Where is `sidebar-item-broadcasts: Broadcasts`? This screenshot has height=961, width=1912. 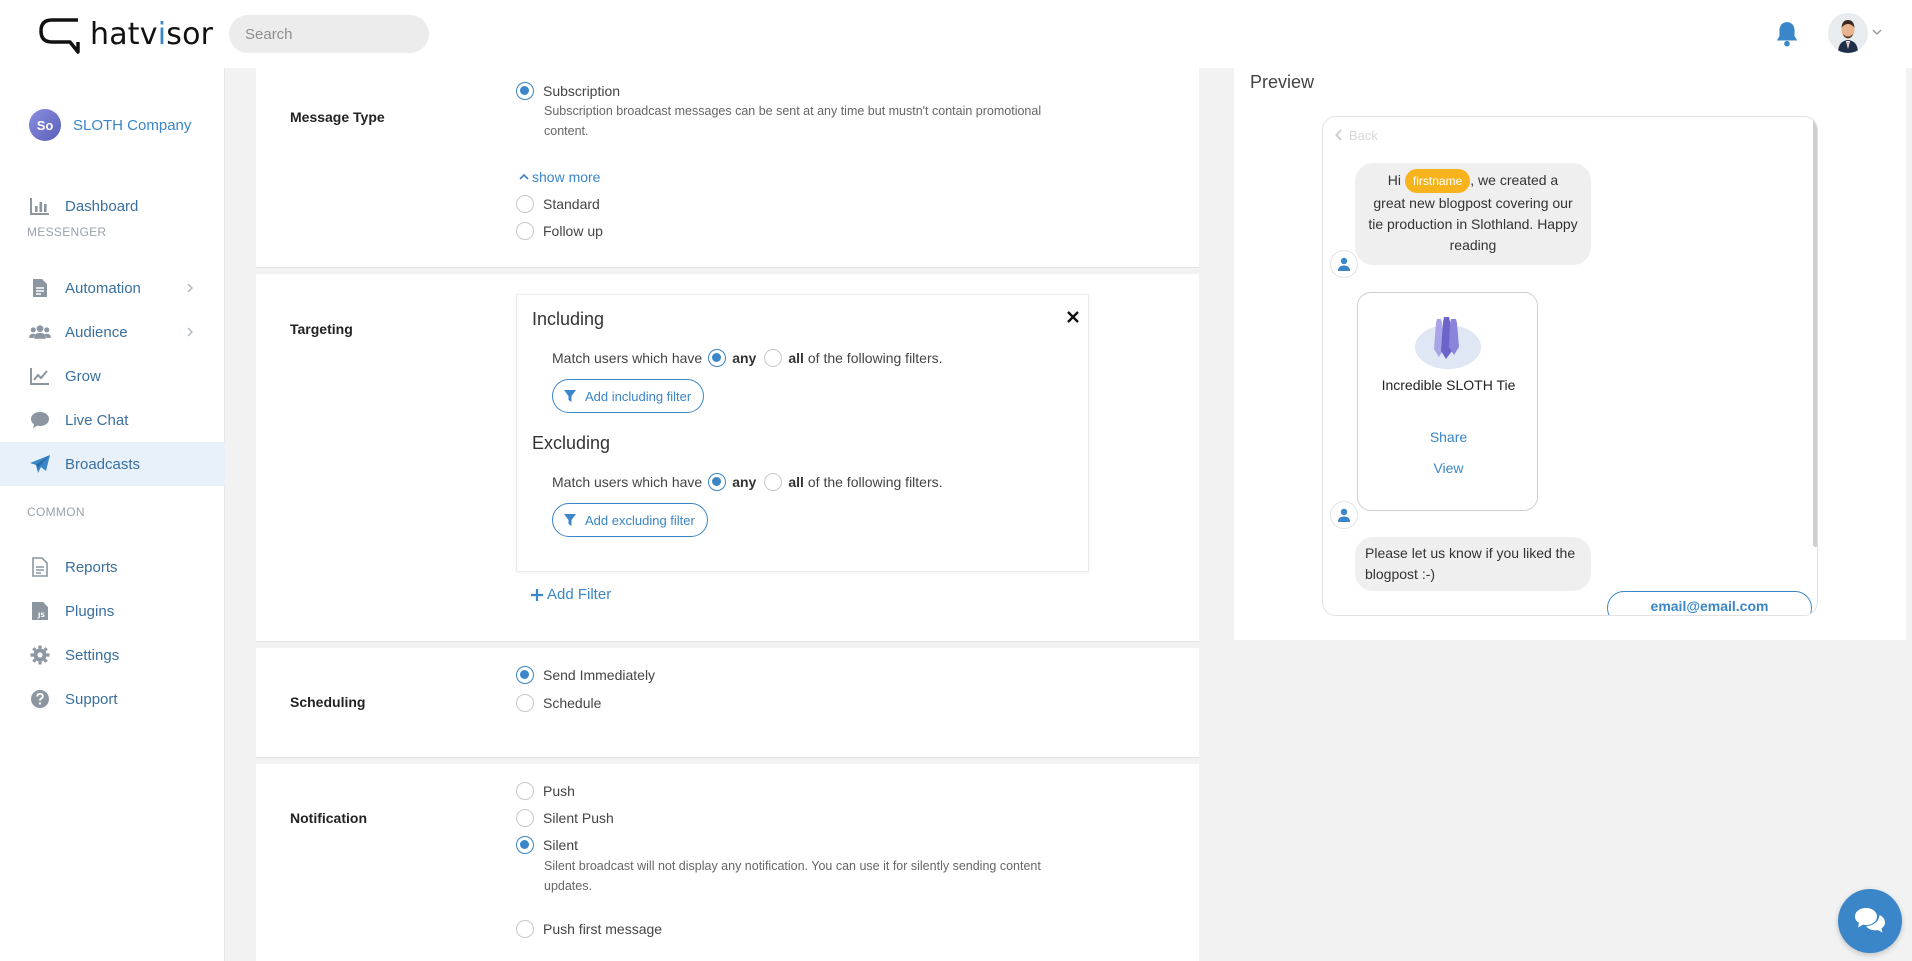 sidebar-item-broadcasts: Broadcasts is located at coordinates (112, 464).